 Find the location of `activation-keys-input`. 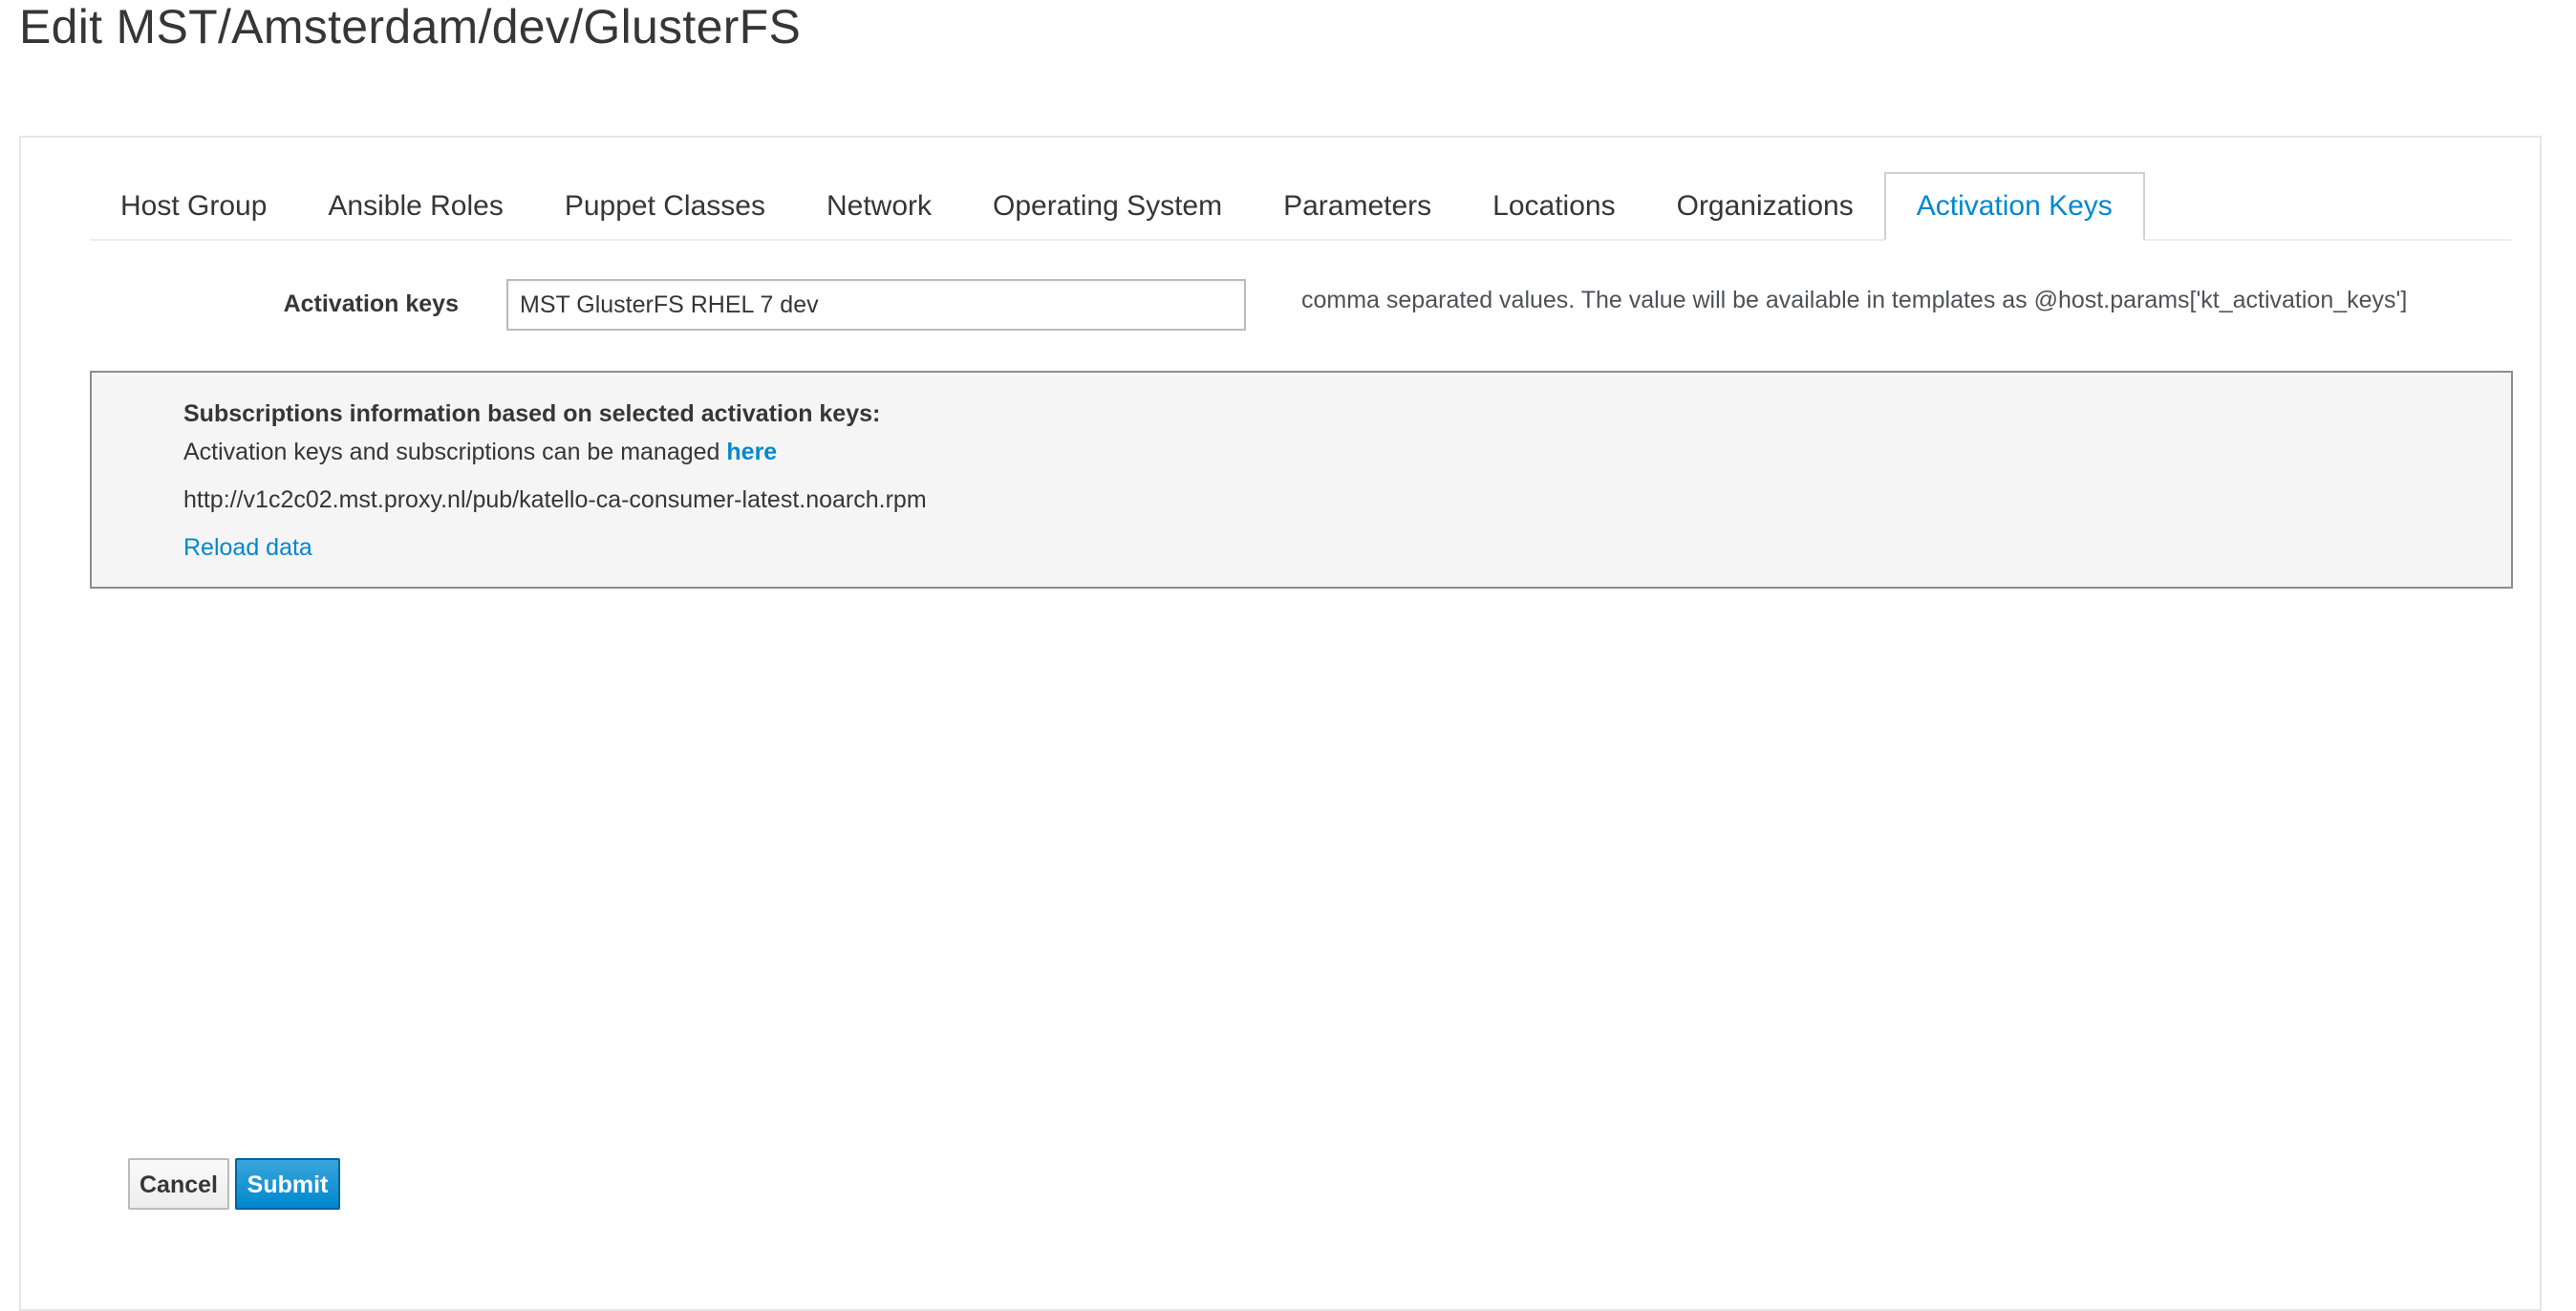

activation-keys-input is located at coordinates (876, 305).